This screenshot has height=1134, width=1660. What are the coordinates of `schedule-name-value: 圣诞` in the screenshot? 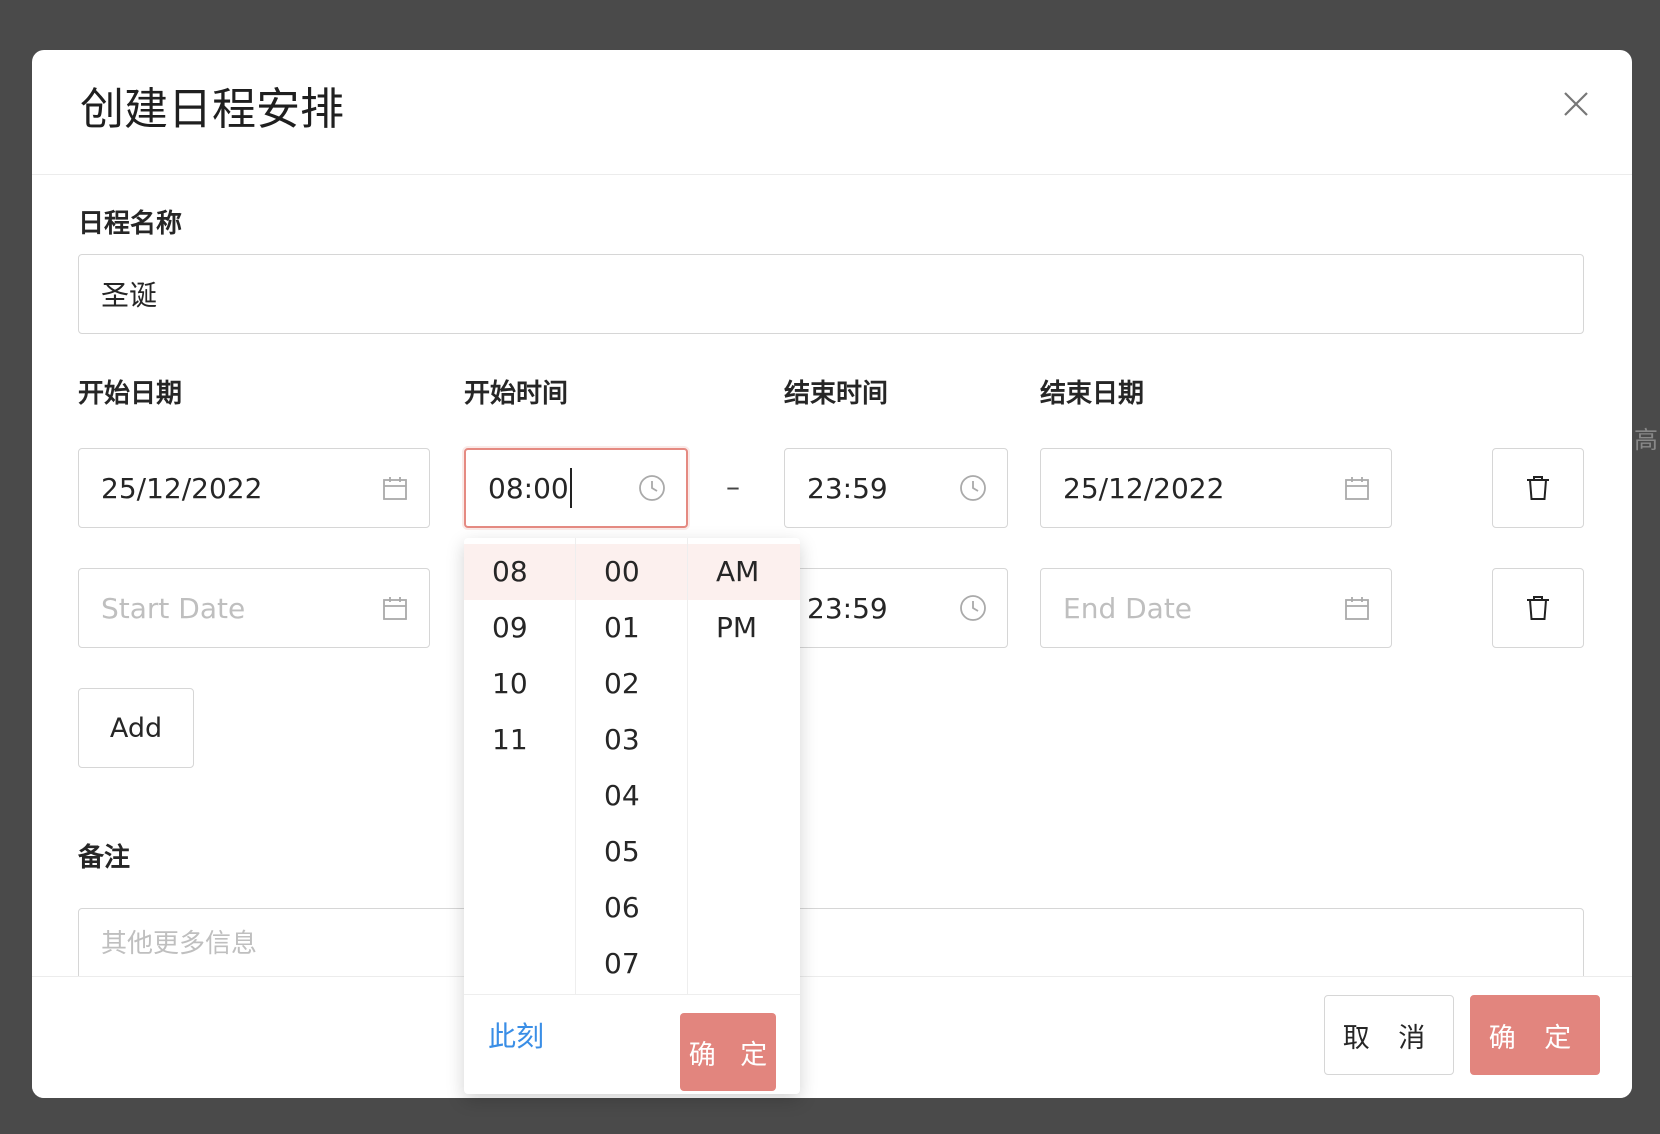 It's located at (129, 295).